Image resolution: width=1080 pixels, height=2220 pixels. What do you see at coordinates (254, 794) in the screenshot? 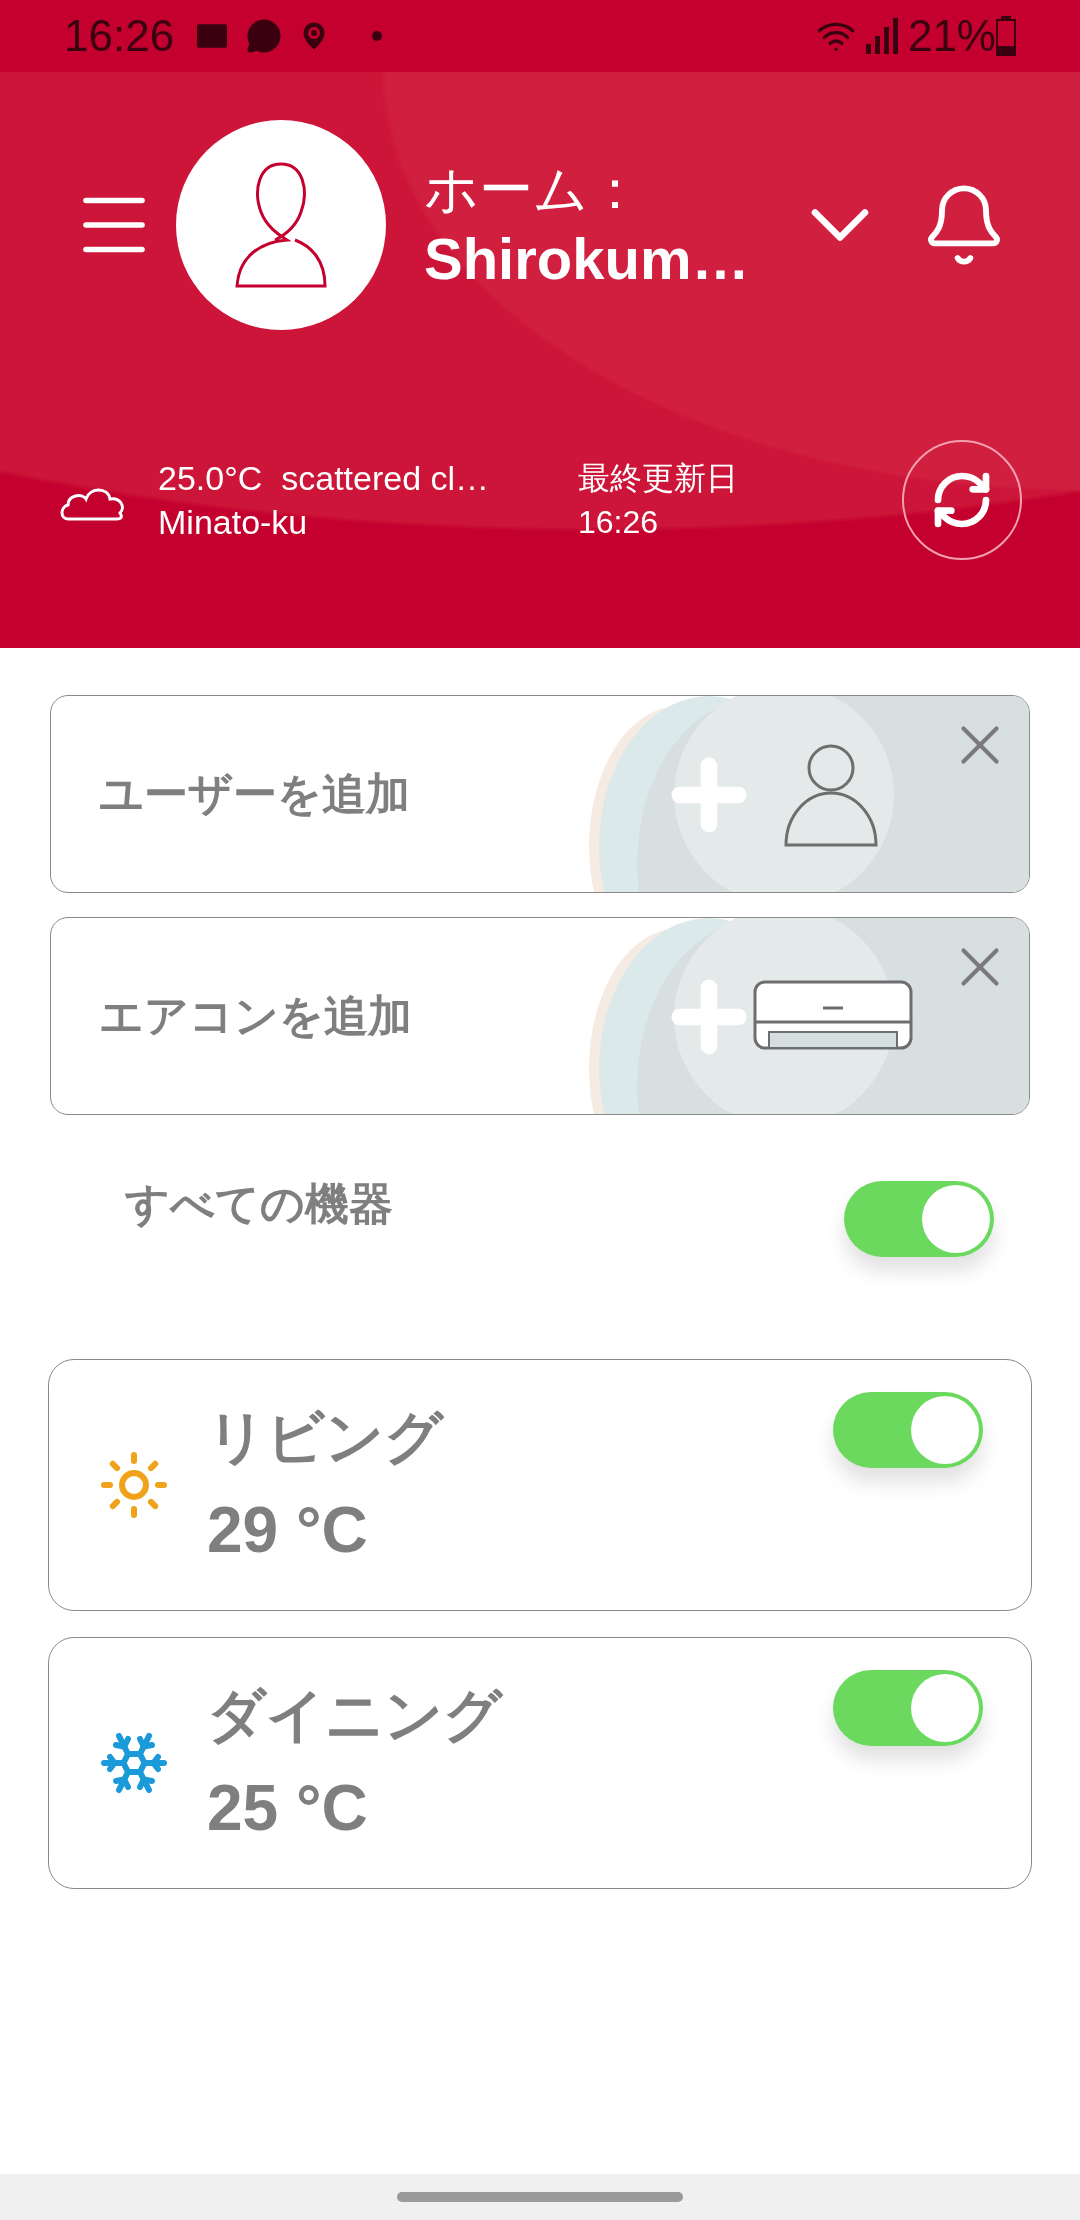
I see `add-card-label: ユーザーを追加` at bounding box center [254, 794].